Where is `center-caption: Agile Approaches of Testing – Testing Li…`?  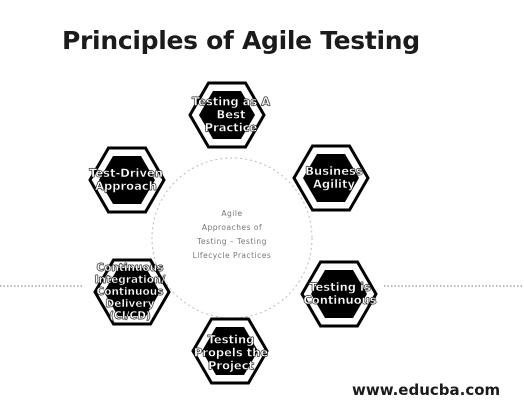
center-caption: Agile Approaches of Testing – Testing Li… is located at coordinates (232, 234).